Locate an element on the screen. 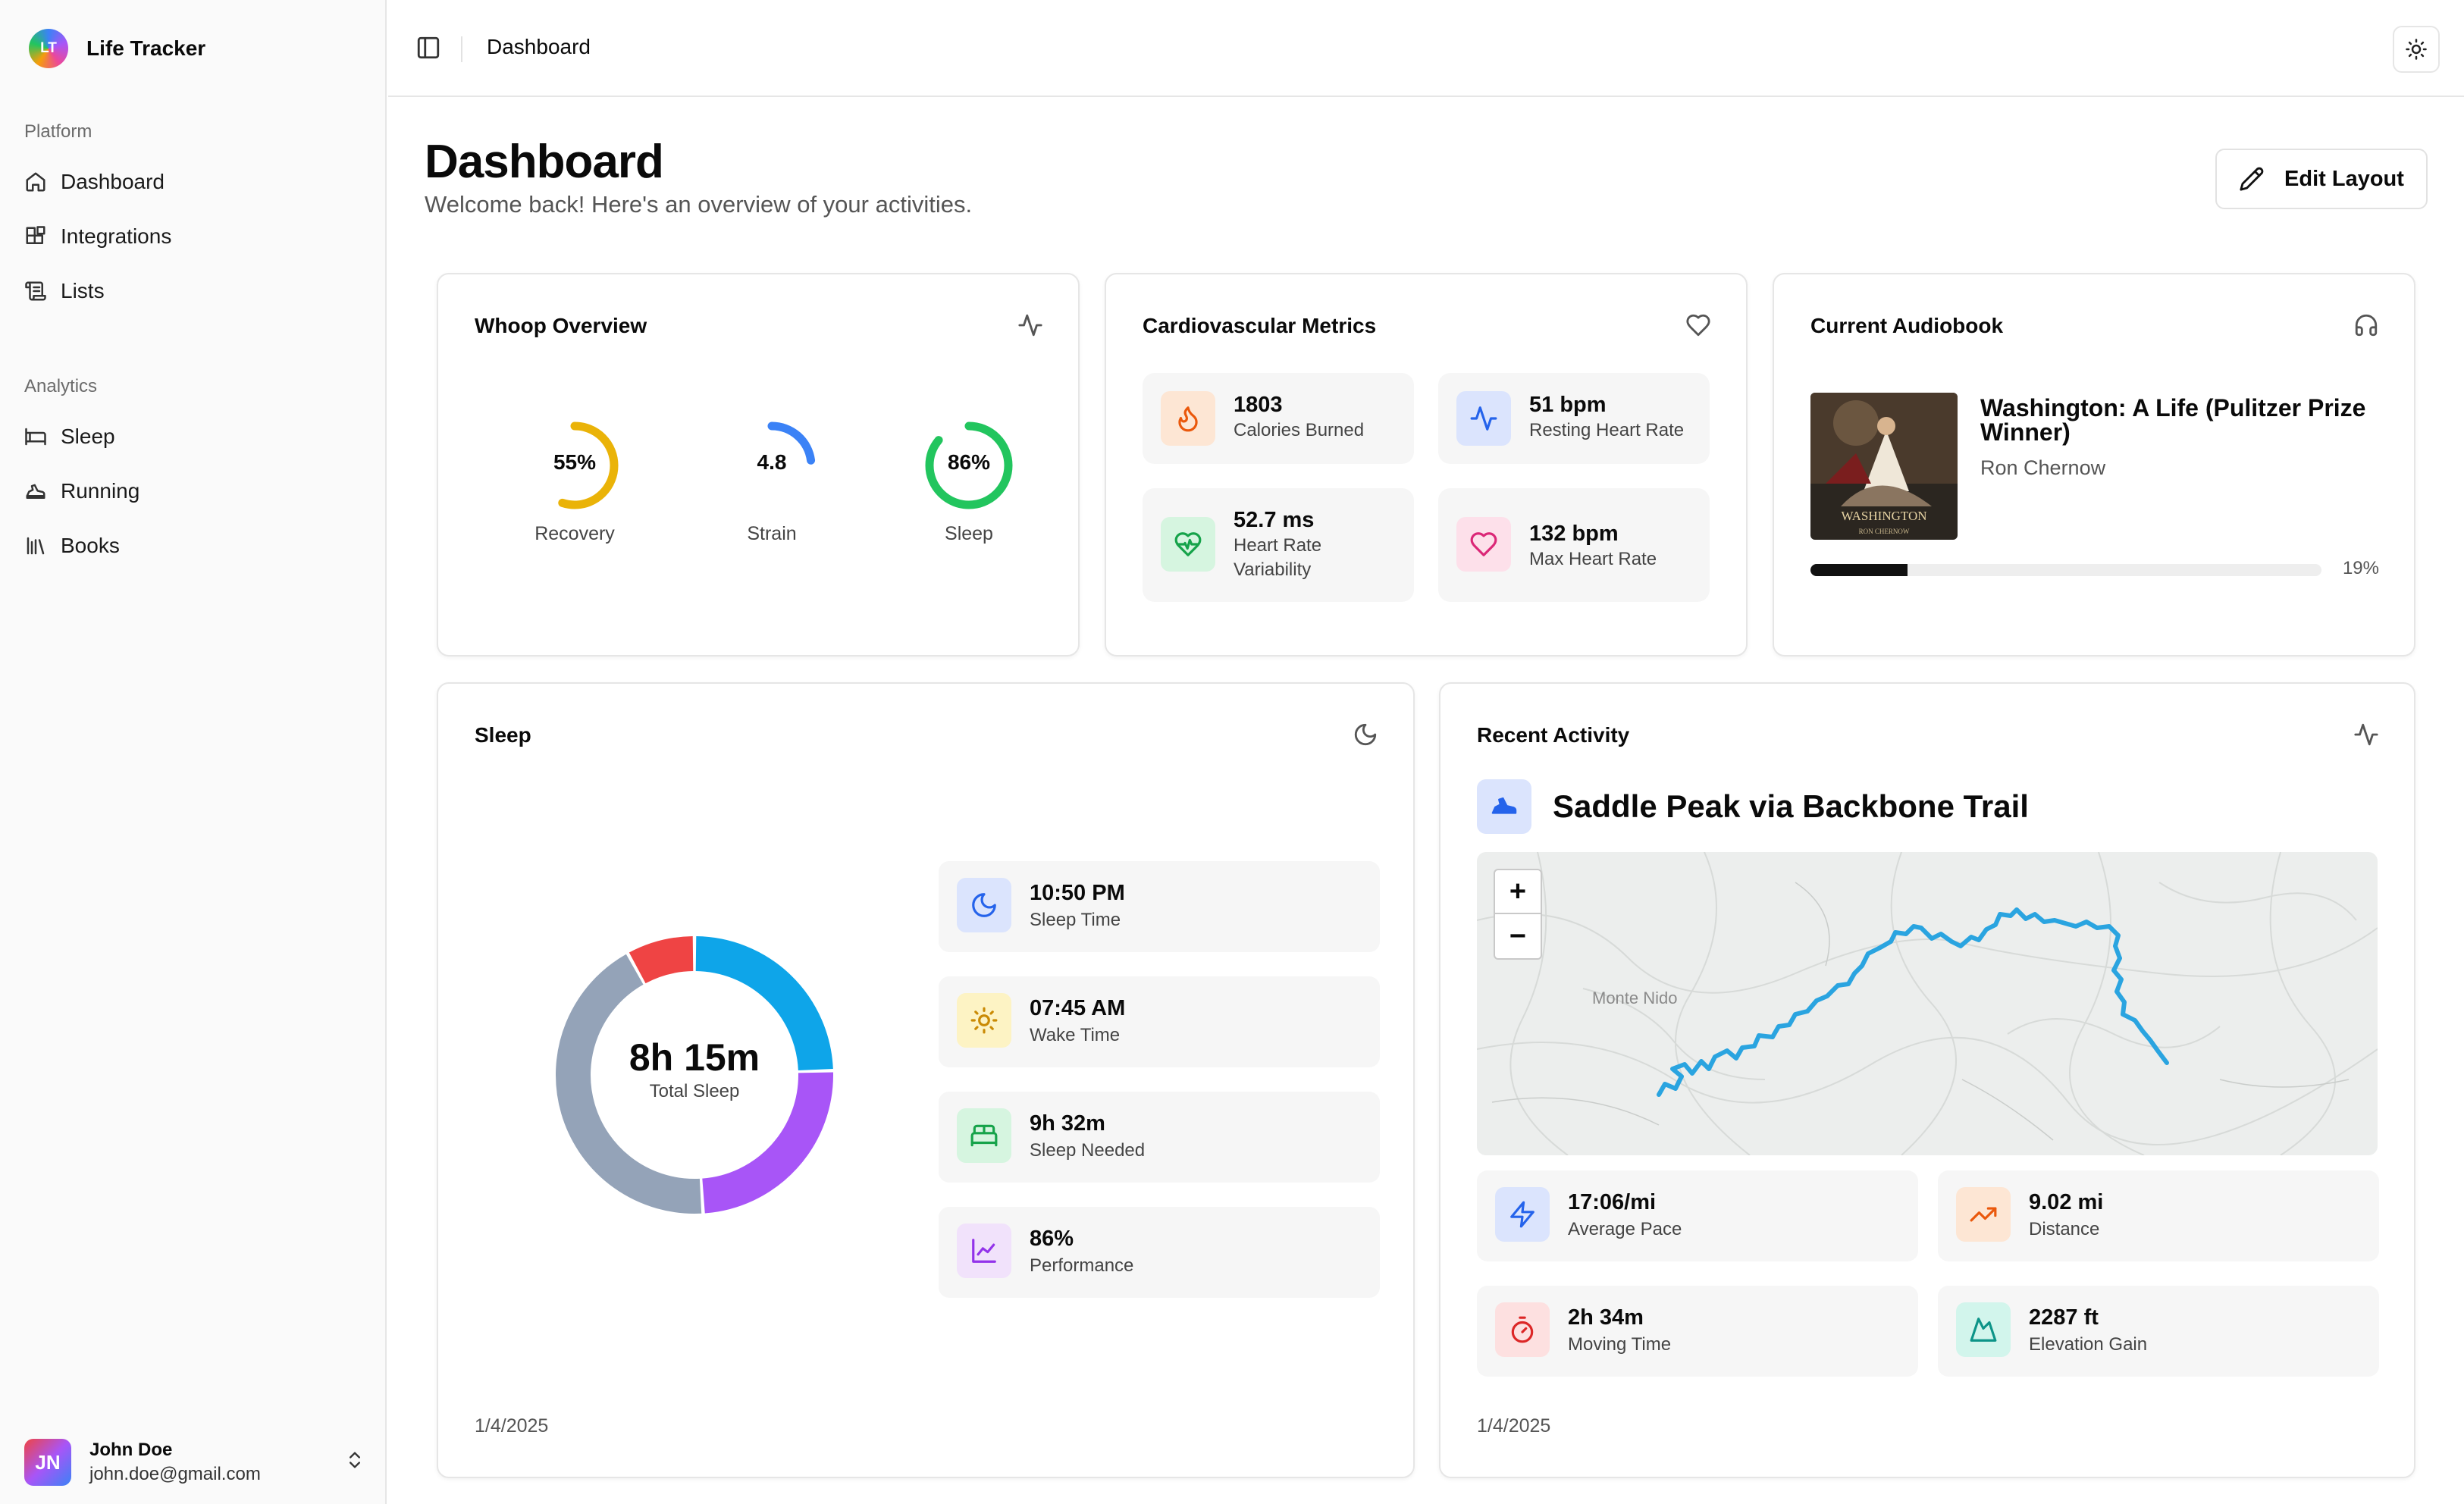 This screenshot has width=2464, height=1504. route-map: + − Monte Nido is located at coordinates (1927, 1003).